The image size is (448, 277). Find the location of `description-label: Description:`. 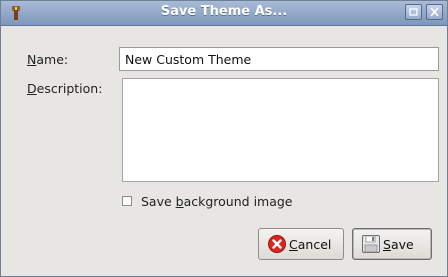

description-label: Description: is located at coordinates (64, 88).